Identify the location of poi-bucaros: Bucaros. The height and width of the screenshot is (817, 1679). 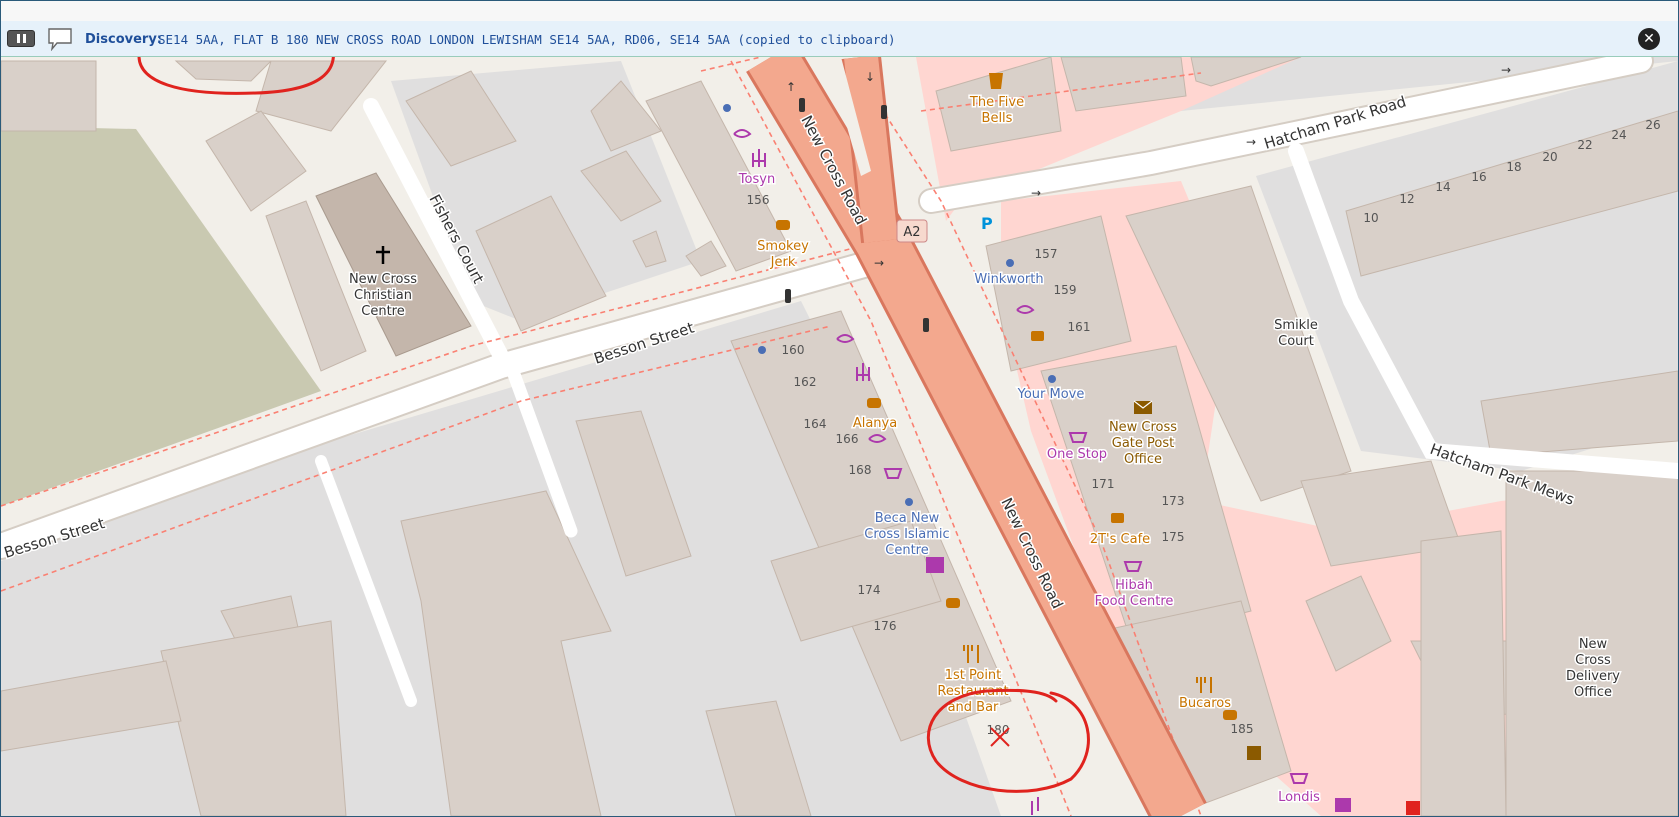
(1205, 703).